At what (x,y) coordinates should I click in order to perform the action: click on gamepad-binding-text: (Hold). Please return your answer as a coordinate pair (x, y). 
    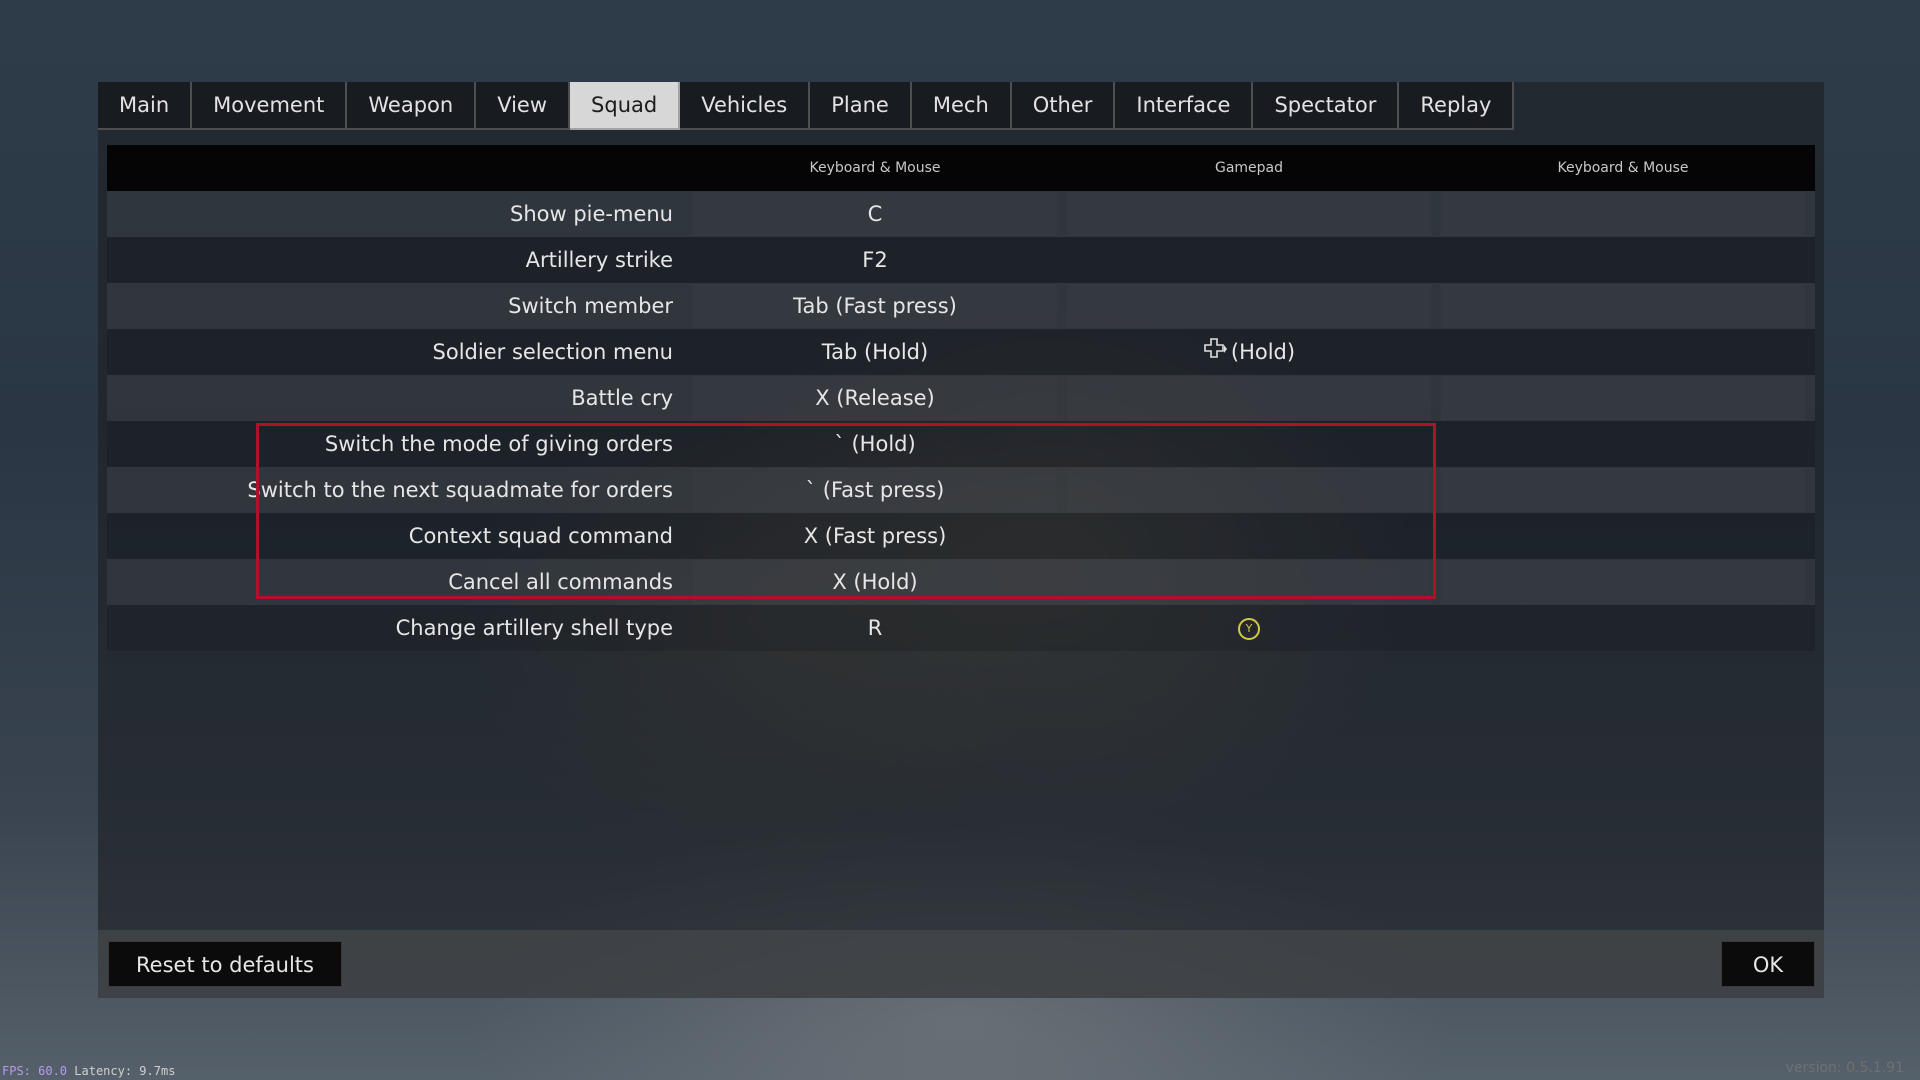
    Looking at the image, I should click on (1263, 352).